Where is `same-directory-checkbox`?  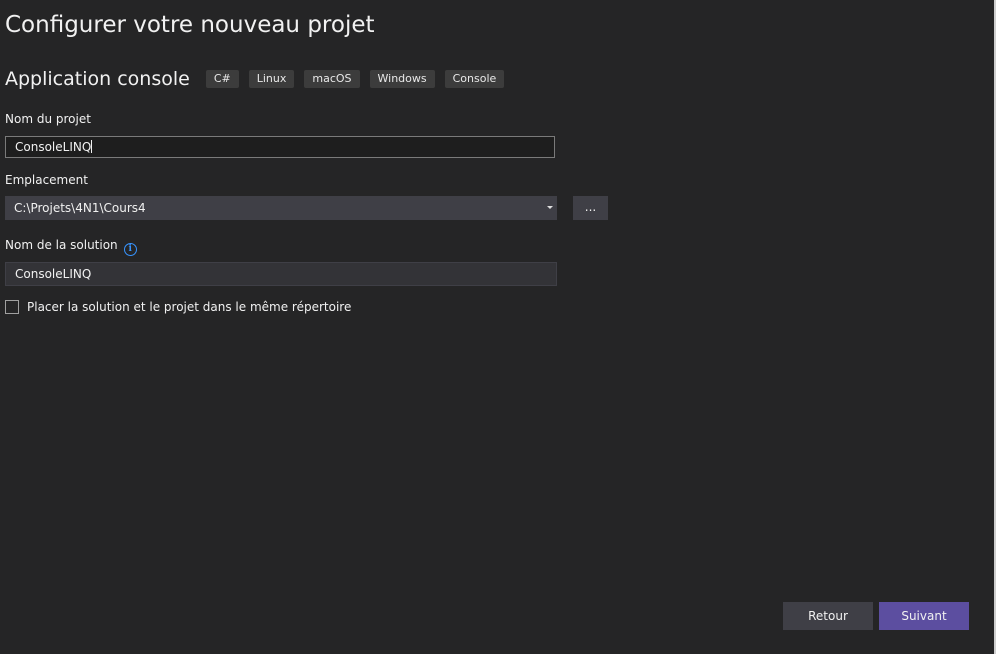 same-directory-checkbox is located at coordinates (12, 307).